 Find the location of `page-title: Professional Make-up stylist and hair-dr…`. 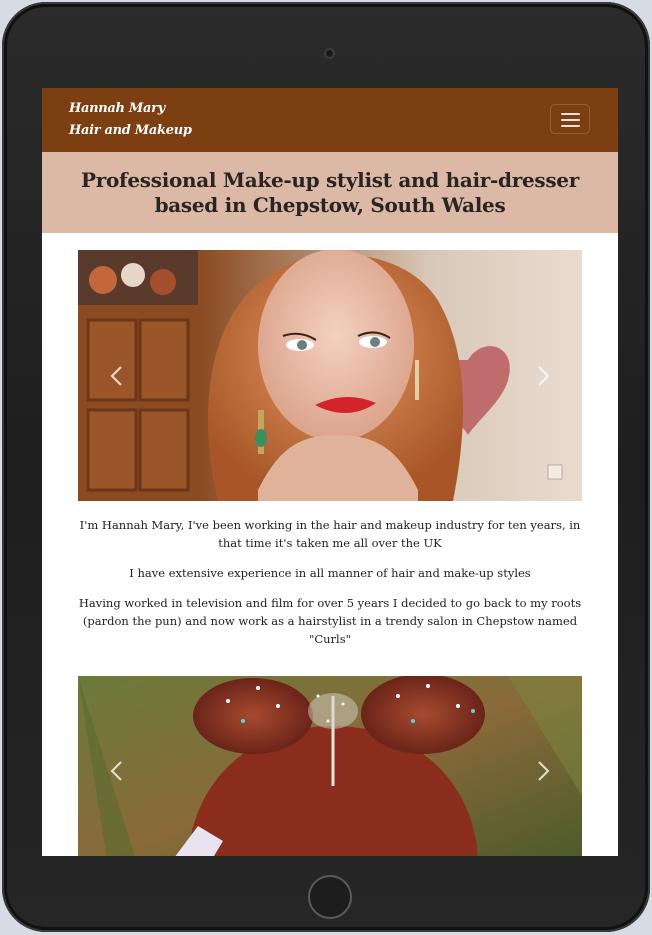

page-title: Professional Make-up stylist and hair-dr… is located at coordinates (330, 192).